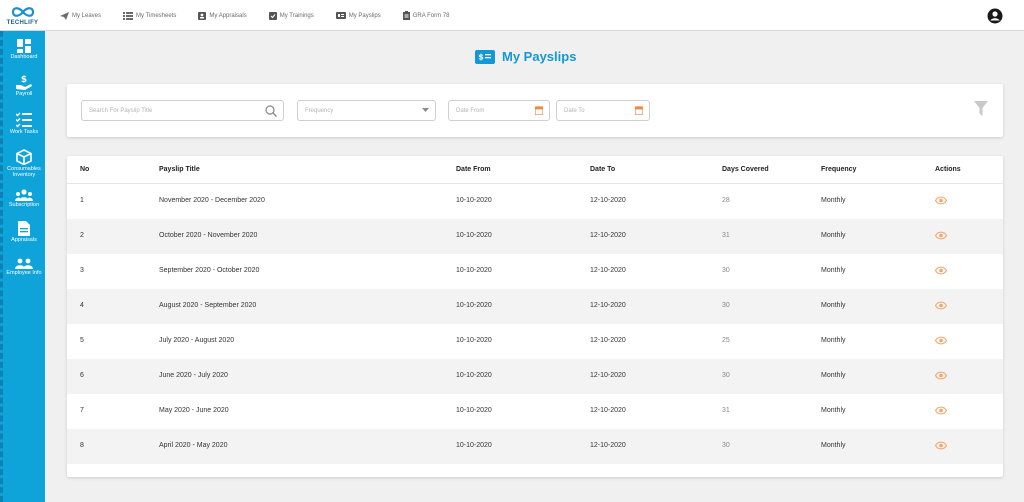  Describe the element at coordinates (208, 235) in the screenshot. I see `cell-payslip-title: October 2020 - November 2020` at that location.